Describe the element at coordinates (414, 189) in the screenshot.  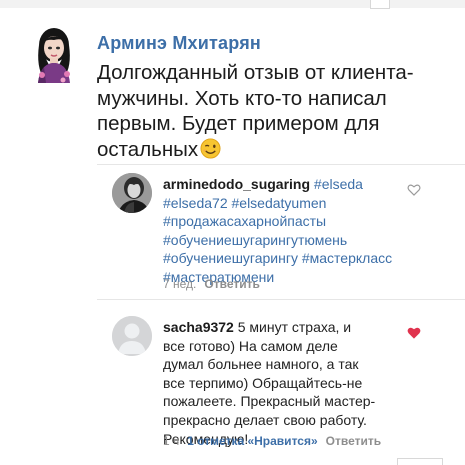
I see `heart-outline-icon` at that location.